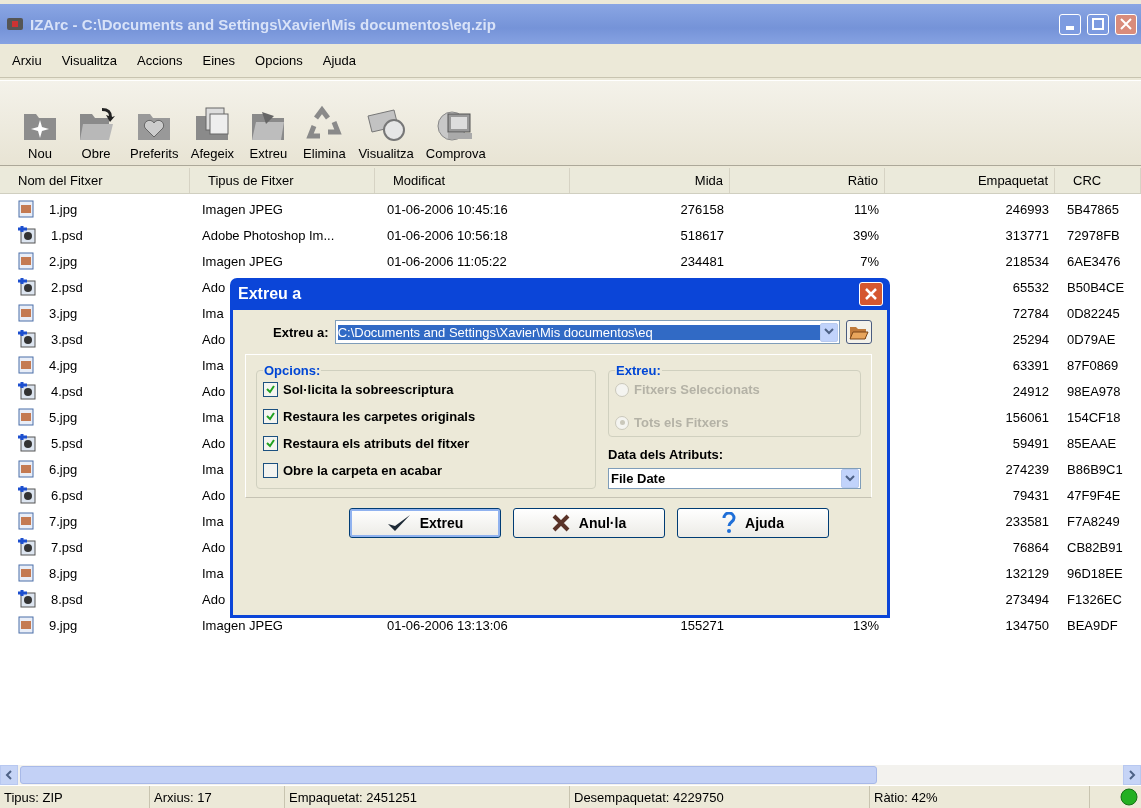 This screenshot has height=808, width=1141. What do you see at coordinates (1093, 235) in the screenshot?
I see `table-cell: 72978FB` at bounding box center [1093, 235].